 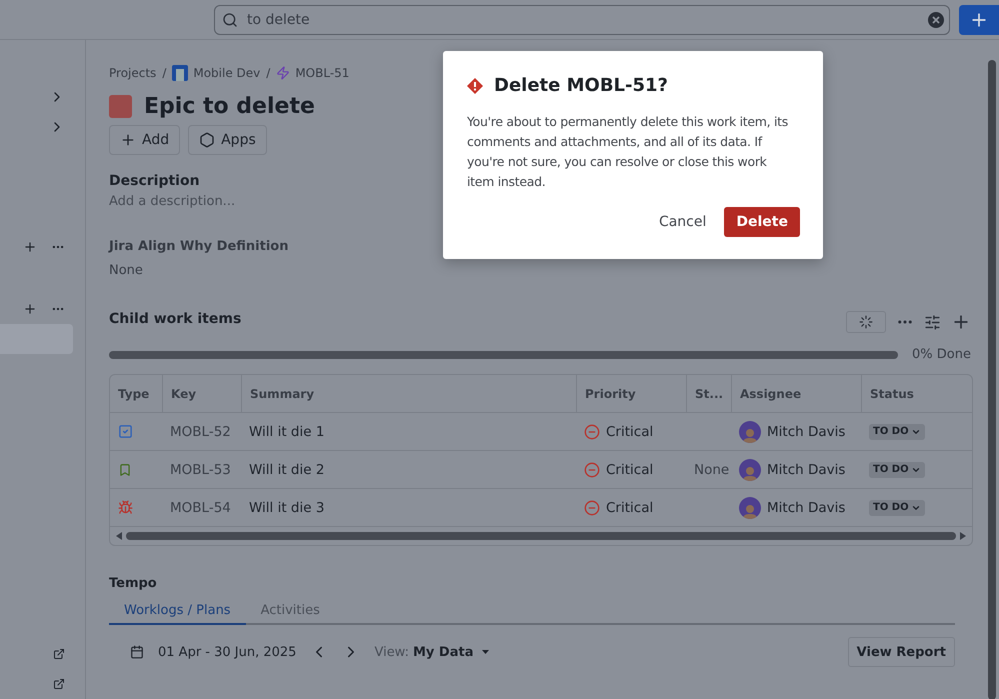 What do you see at coordinates (932, 322) in the screenshot?
I see `settings-icon` at bounding box center [932, 322].